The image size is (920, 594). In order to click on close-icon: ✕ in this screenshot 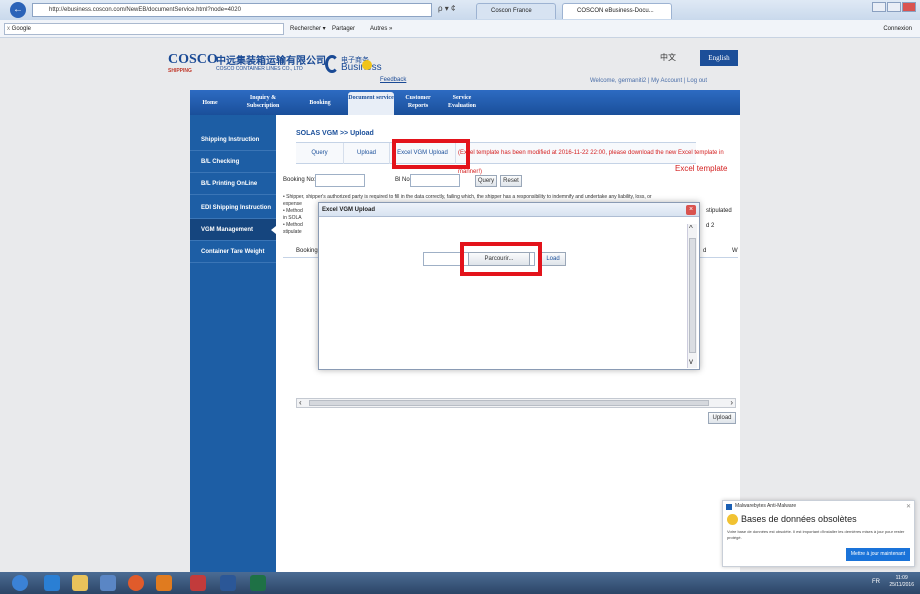, I will do `click(908, 506)`.